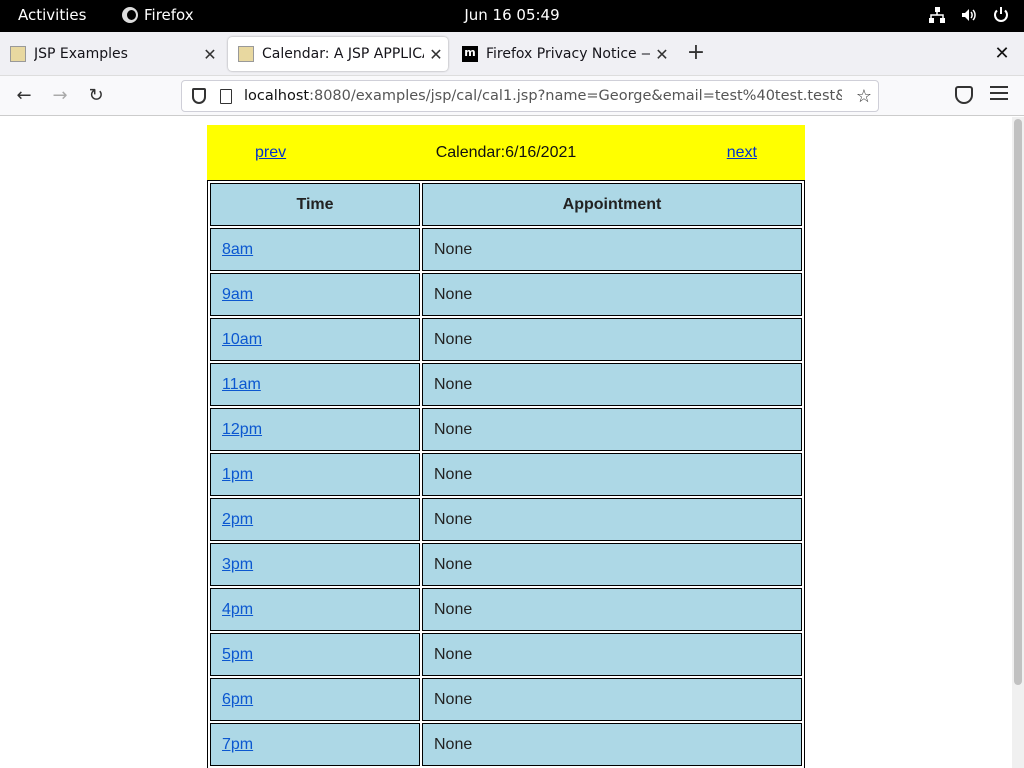 The height and width of the screenshot is (768, 1024). I want to click on pocket-icon, so click(964, 95).